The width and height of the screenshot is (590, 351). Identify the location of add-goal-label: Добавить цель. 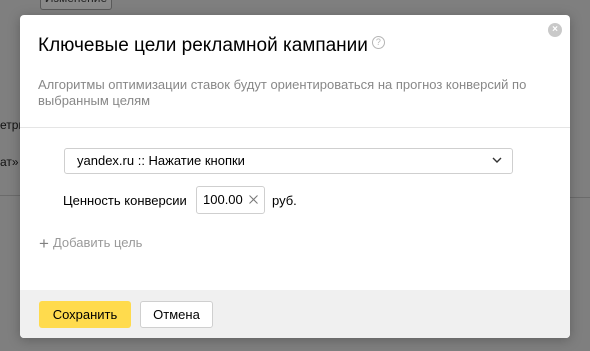
(97, 242).